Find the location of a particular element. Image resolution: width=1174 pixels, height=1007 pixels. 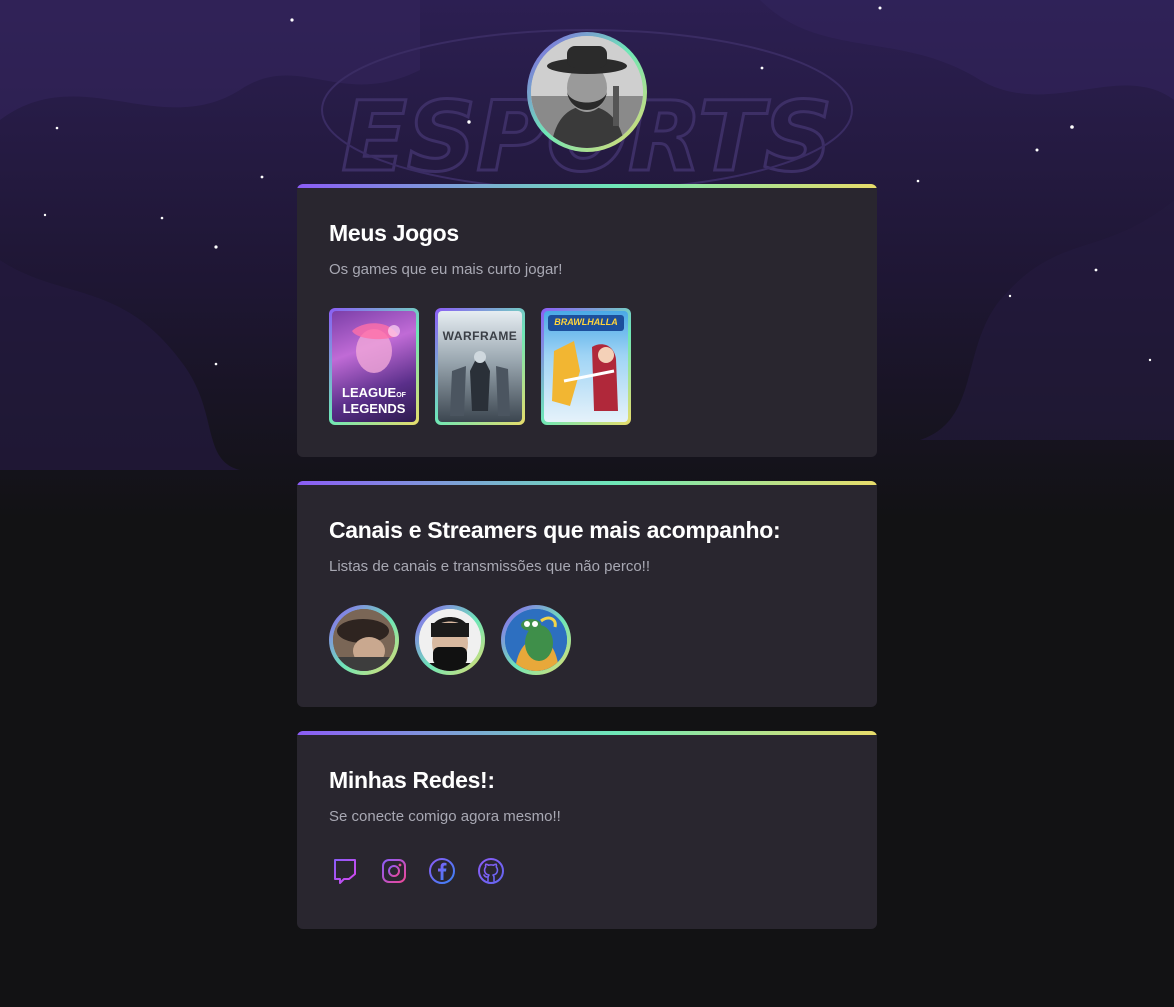

instagram-icon is located at coordinates (394, 871).